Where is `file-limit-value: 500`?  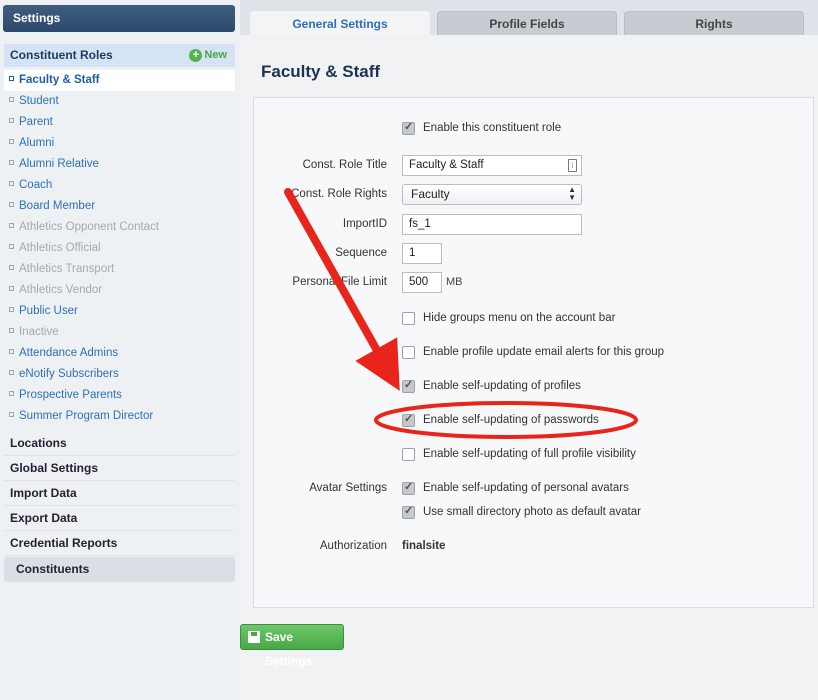
file-limit-value: 500 is located at coordinates (419, 282).